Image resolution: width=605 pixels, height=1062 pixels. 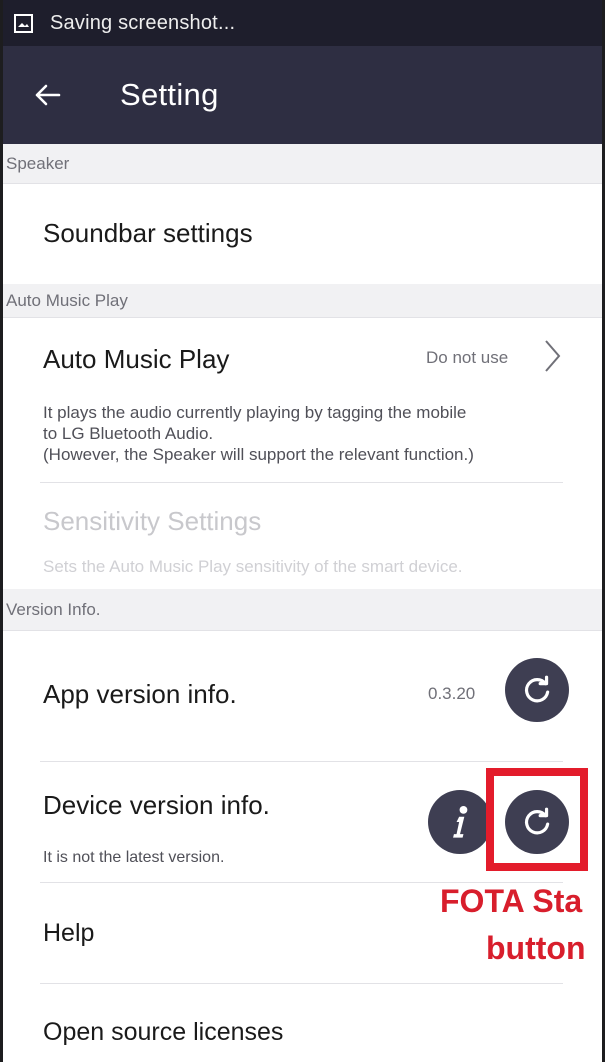 I want to click on soundbar-settings-label: Soundbar settings, so click(x=148, y=233).